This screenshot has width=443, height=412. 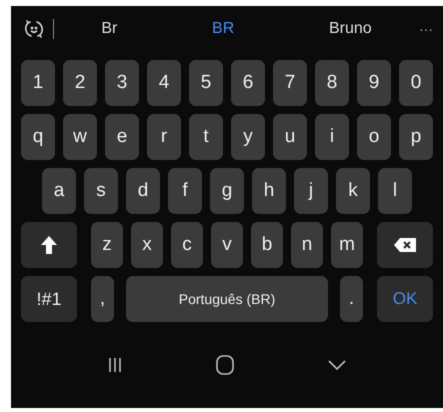 I want to click on key: h, so click(x=269, y=191).